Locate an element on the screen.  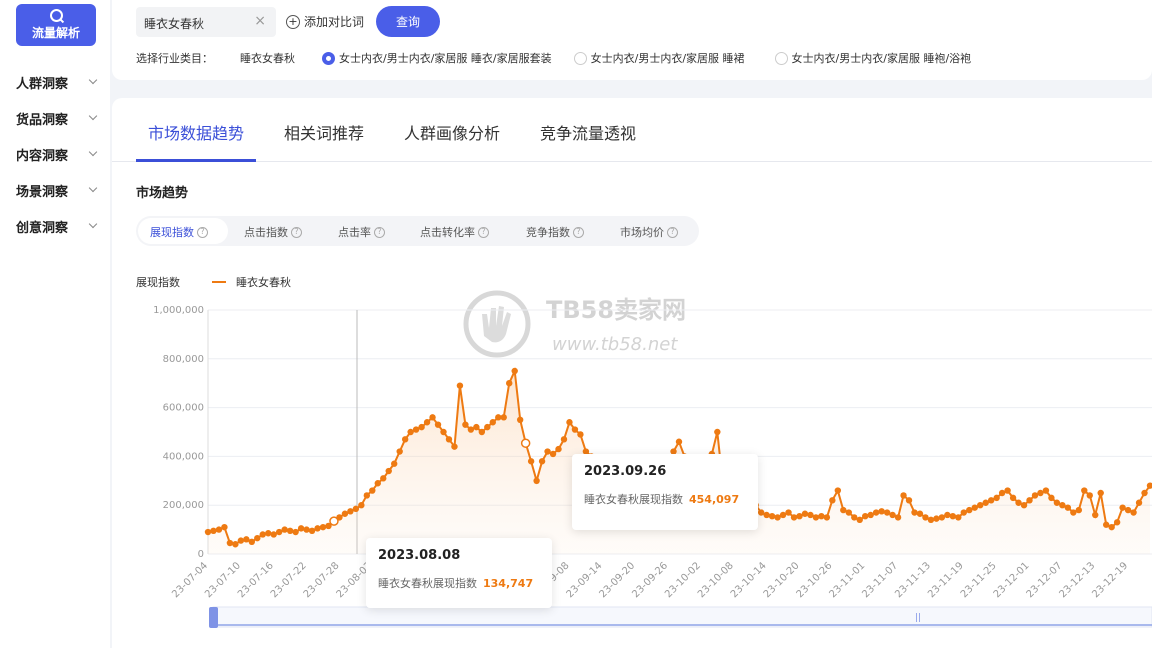
tooltip-row: 睡衣女春秋展现指数 134,747 is located at coordinates (459, 583).